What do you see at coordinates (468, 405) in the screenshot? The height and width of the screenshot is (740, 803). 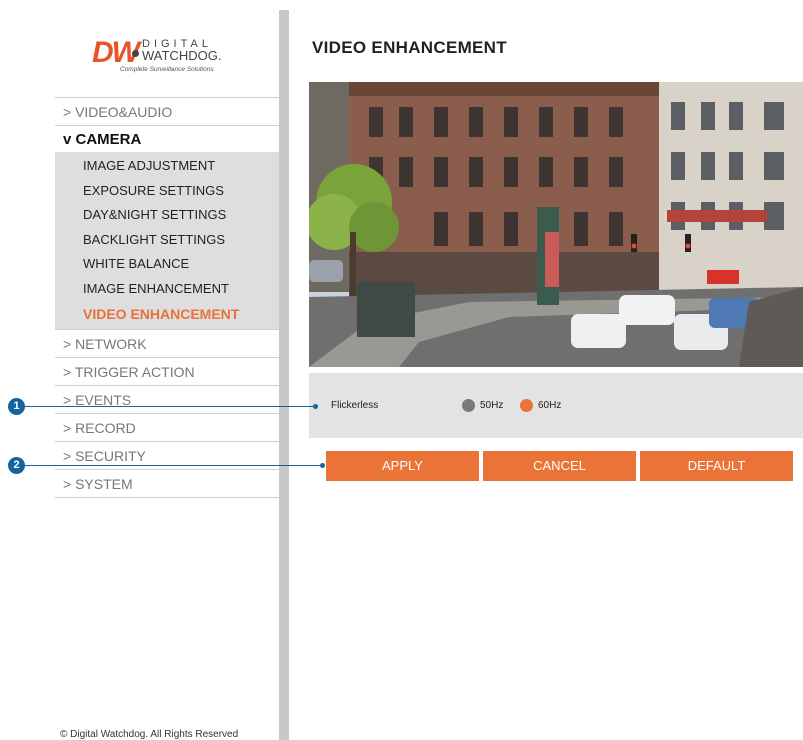 I see `radio-50hz-unselected-icon` at bounding box center [468, 405].